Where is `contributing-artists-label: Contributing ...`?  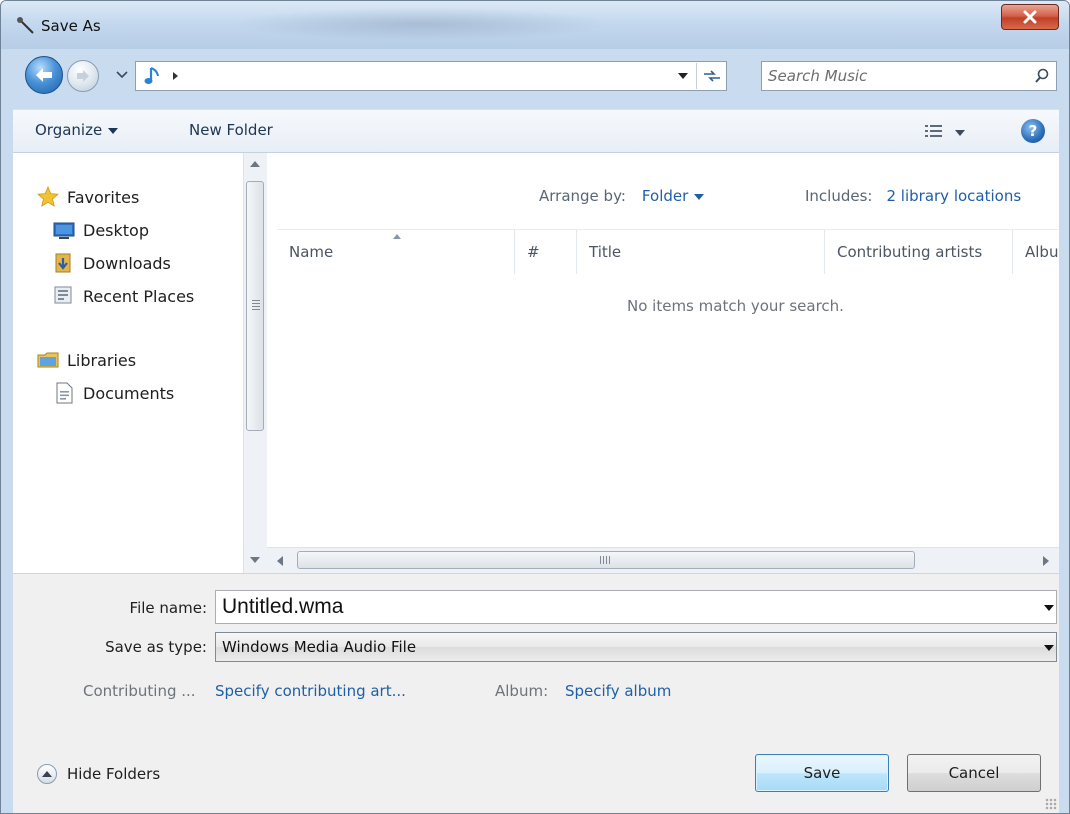
contributing-artists-label: Contributing ... is located at coordinates (139, 691).